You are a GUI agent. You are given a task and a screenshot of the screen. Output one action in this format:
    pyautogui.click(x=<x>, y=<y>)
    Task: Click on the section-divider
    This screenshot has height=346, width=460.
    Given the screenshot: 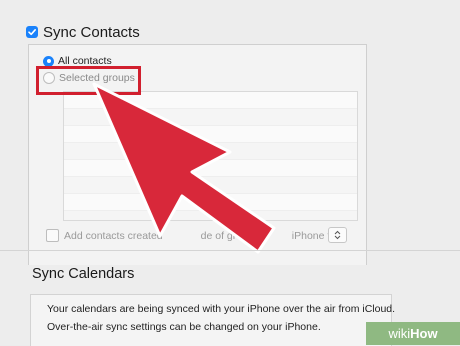 What is the action you would take?
    pyautogui.click(x=230, y=250)
    